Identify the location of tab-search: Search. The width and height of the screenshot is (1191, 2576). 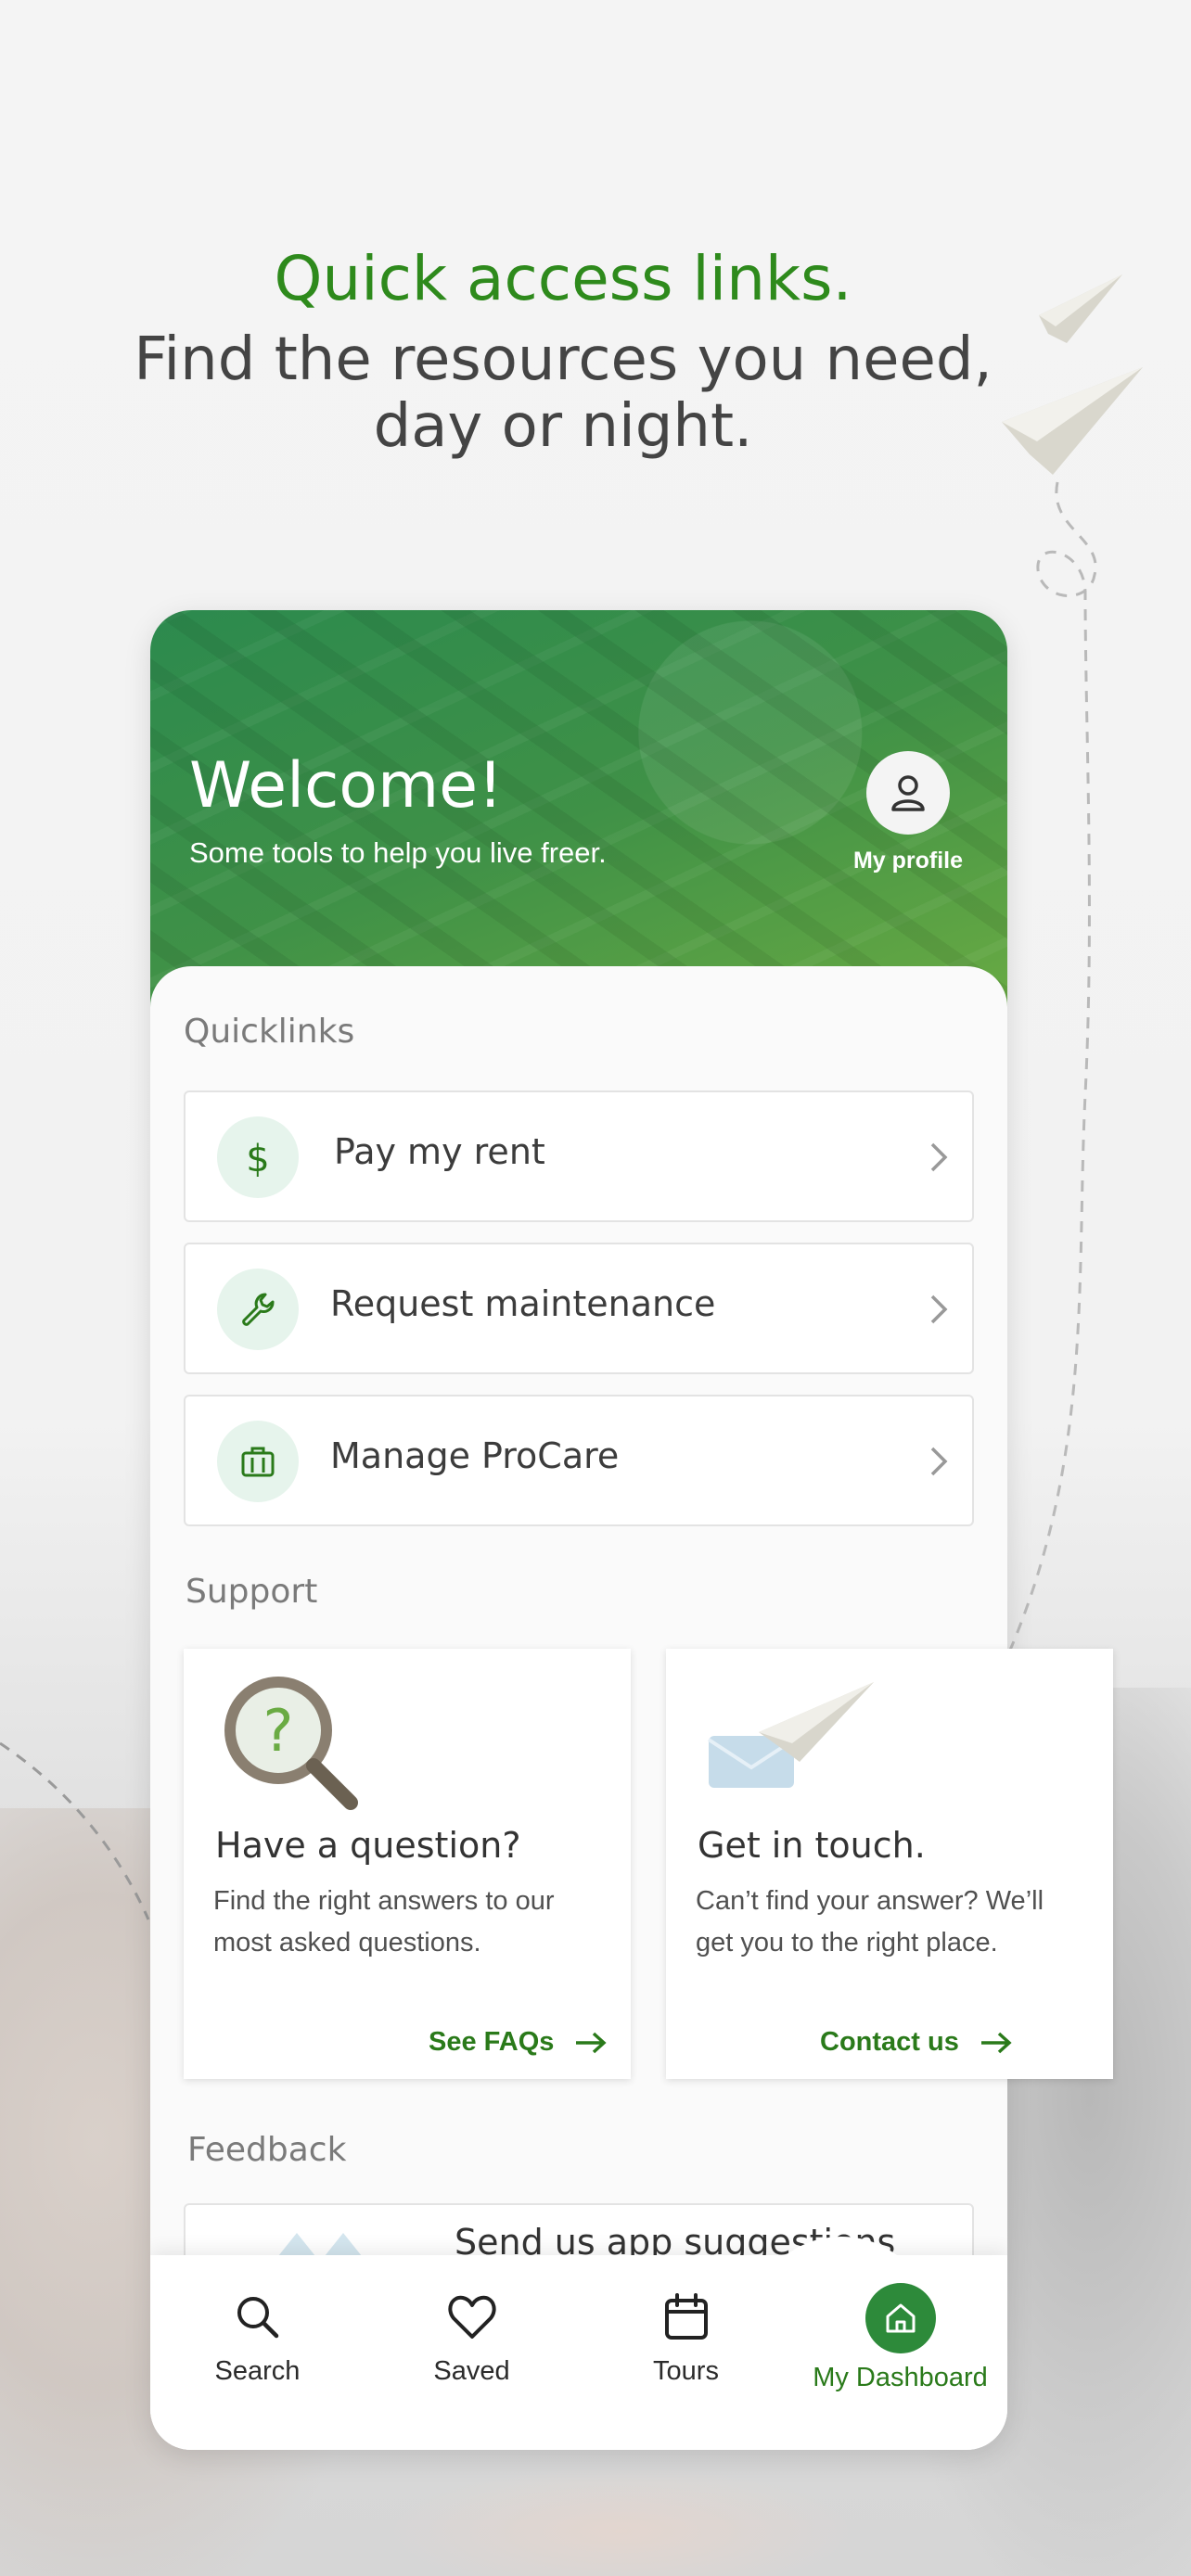
(257, 2339).